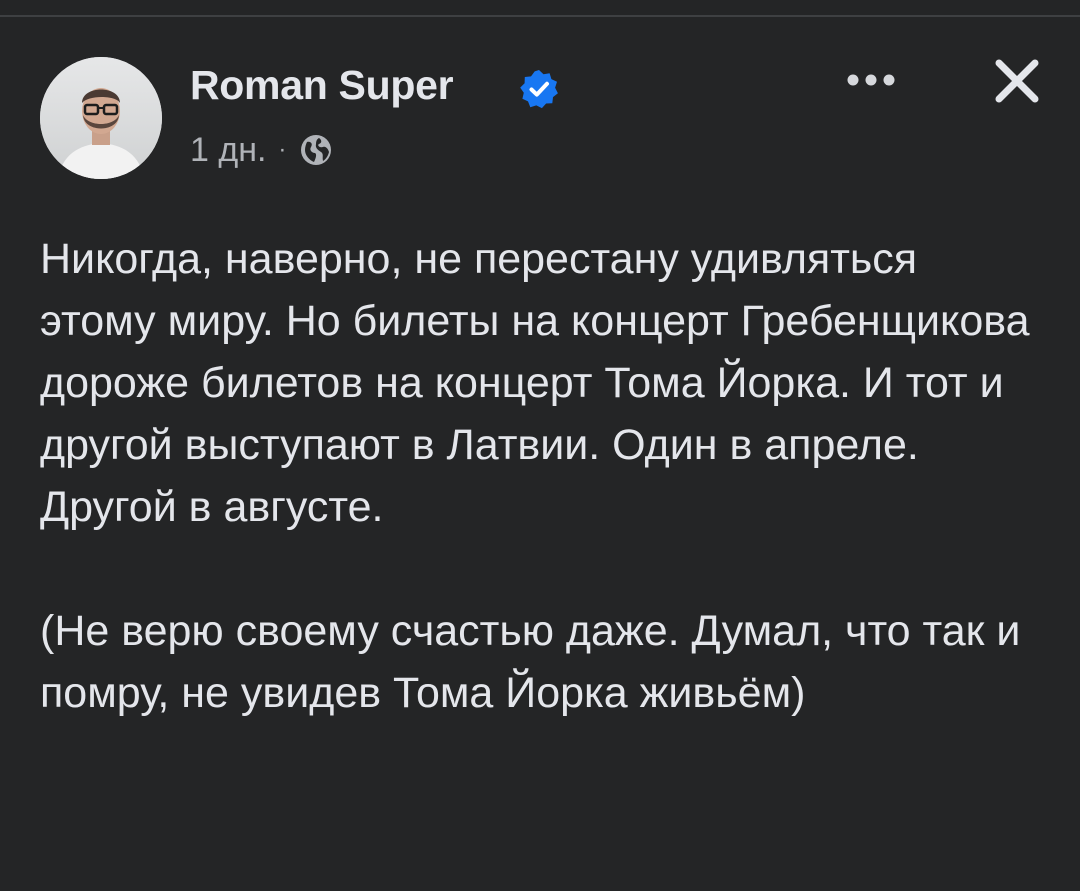  What do you see at coordinates (1017, 81) in the screenshot?
I see `close-icon` at bounding box center [1017, 81].